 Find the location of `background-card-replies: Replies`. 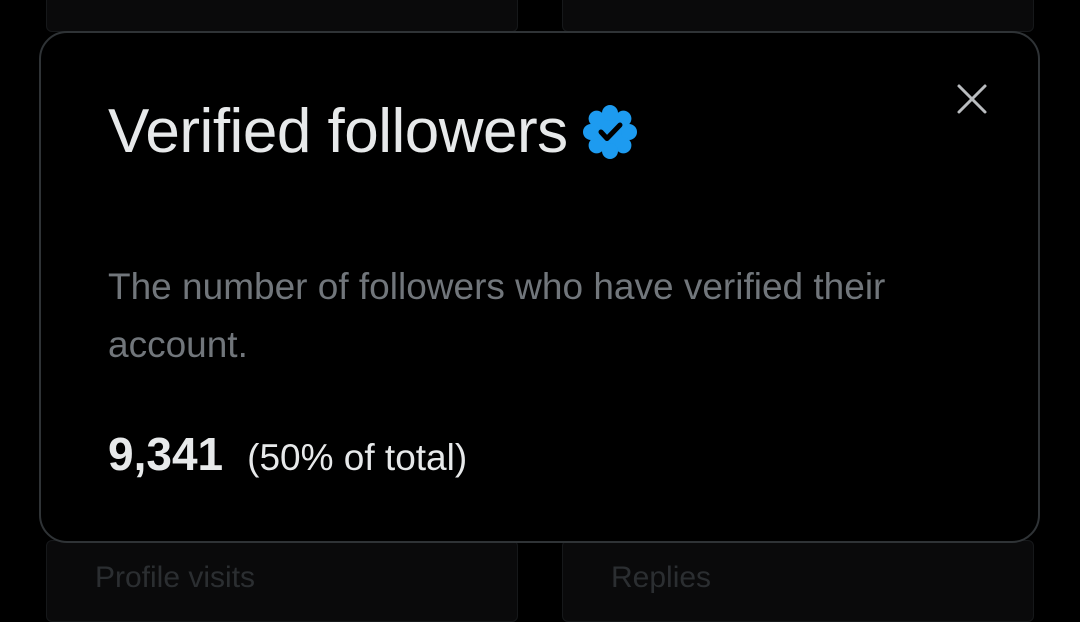

background-card-replies: Replies is located at coordinates (798, 581).